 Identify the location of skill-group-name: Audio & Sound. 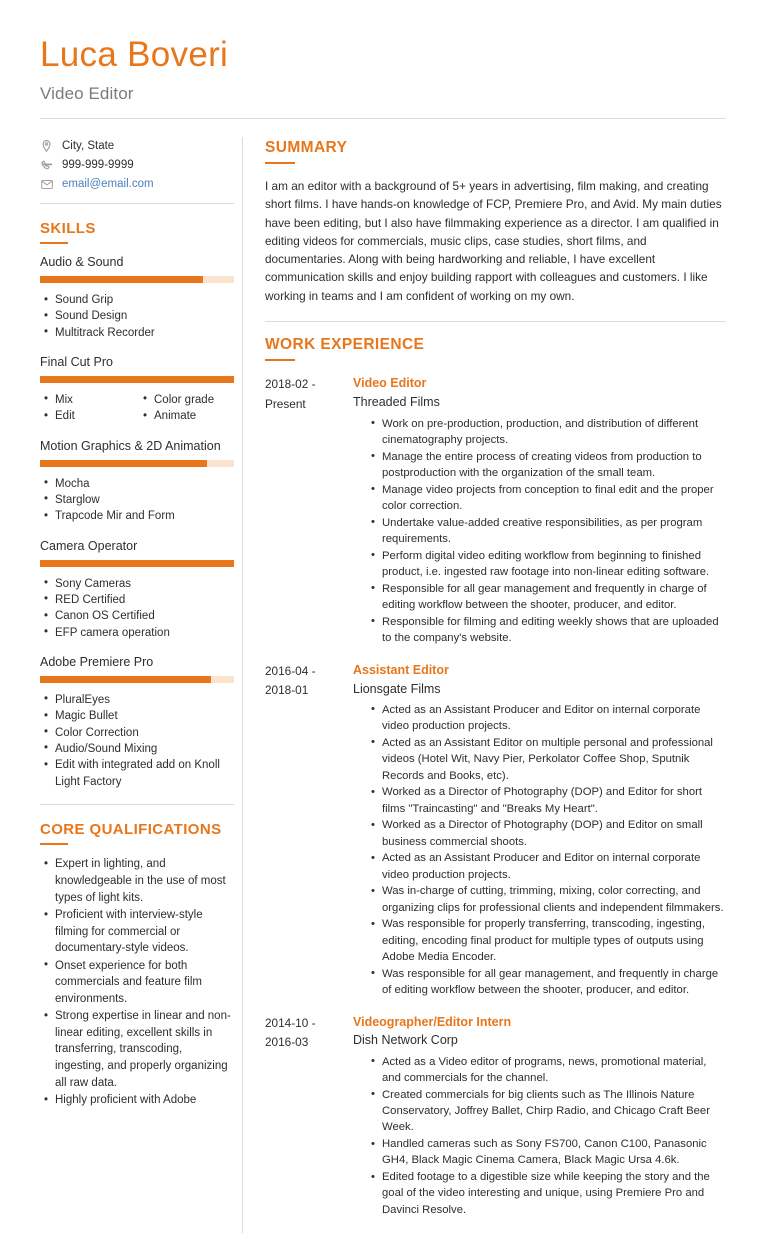
(82, 262).